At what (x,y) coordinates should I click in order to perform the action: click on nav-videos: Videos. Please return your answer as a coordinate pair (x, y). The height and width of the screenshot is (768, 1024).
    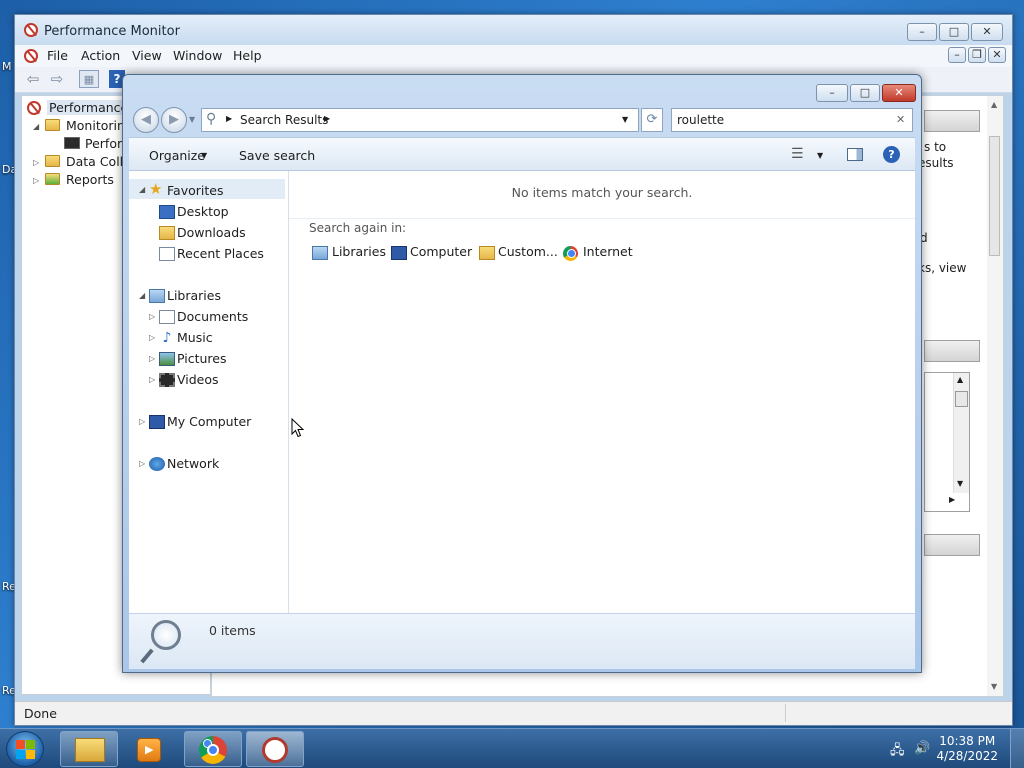
    Looking at the image, I should click on (198, 379).